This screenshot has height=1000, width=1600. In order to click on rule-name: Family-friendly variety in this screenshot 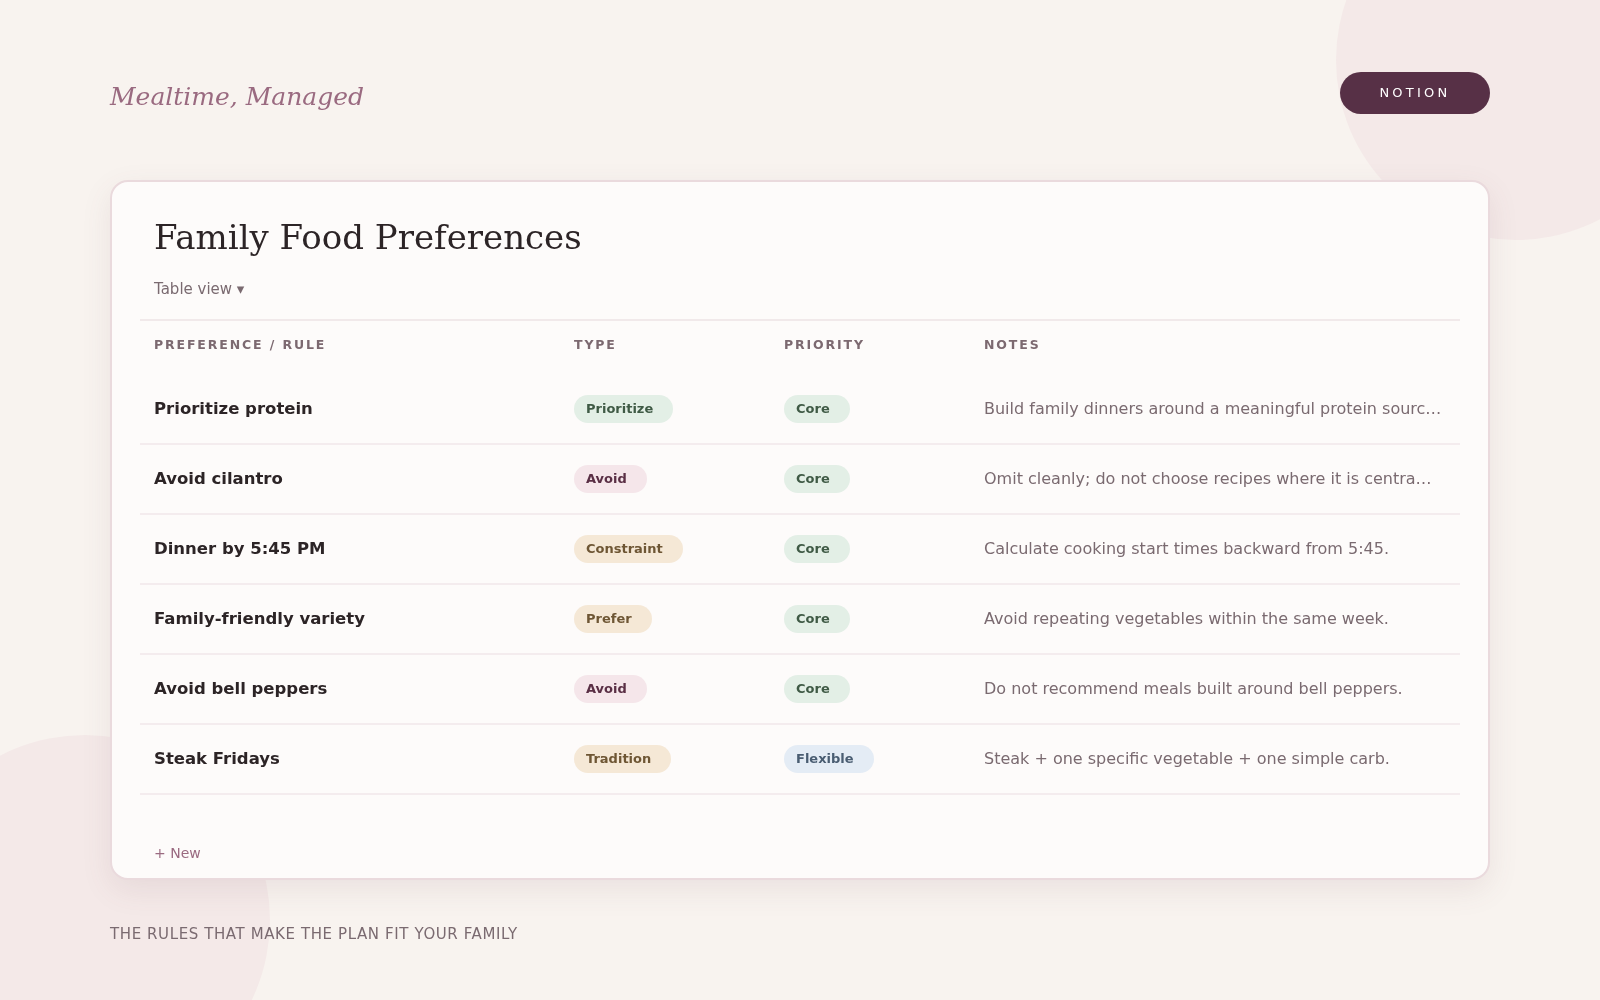, I will do `click(260, 618)`.